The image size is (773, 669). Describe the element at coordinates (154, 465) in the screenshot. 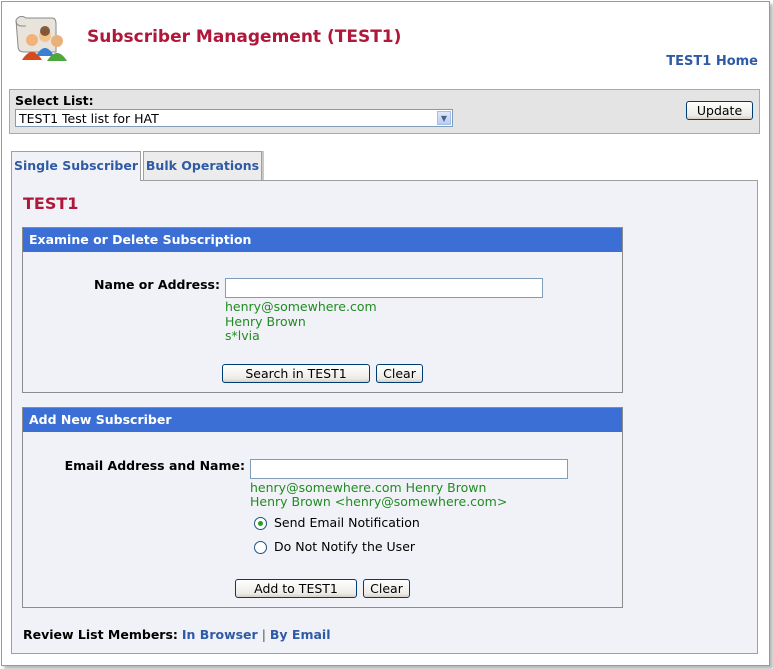

I see `email-and-name-label: Email Address and Name:` at that location.